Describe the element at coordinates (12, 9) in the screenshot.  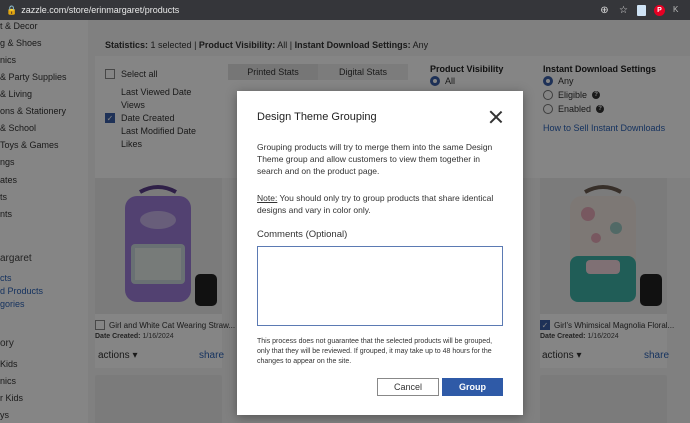
I see `lock-icon: 🔒` at that location.